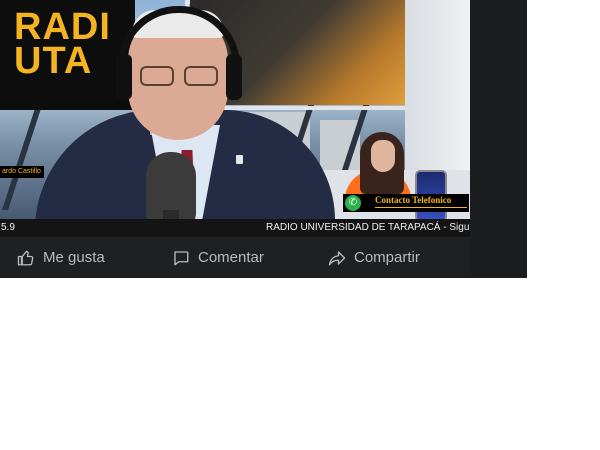 The image size is (600, 450). I want to click on thumbs-up-icon, so click(25, 257).